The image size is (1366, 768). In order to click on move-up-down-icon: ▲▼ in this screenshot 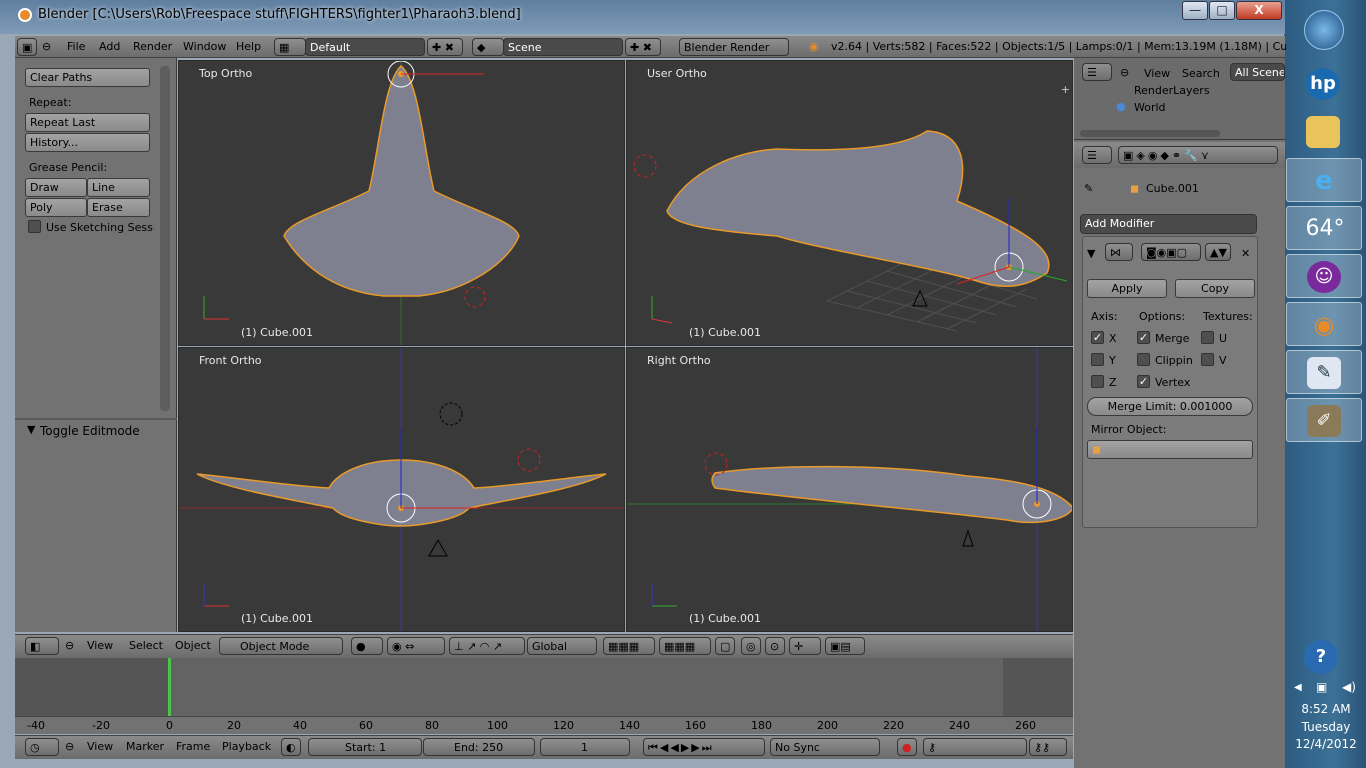, I will do `click(1218, 252)`.